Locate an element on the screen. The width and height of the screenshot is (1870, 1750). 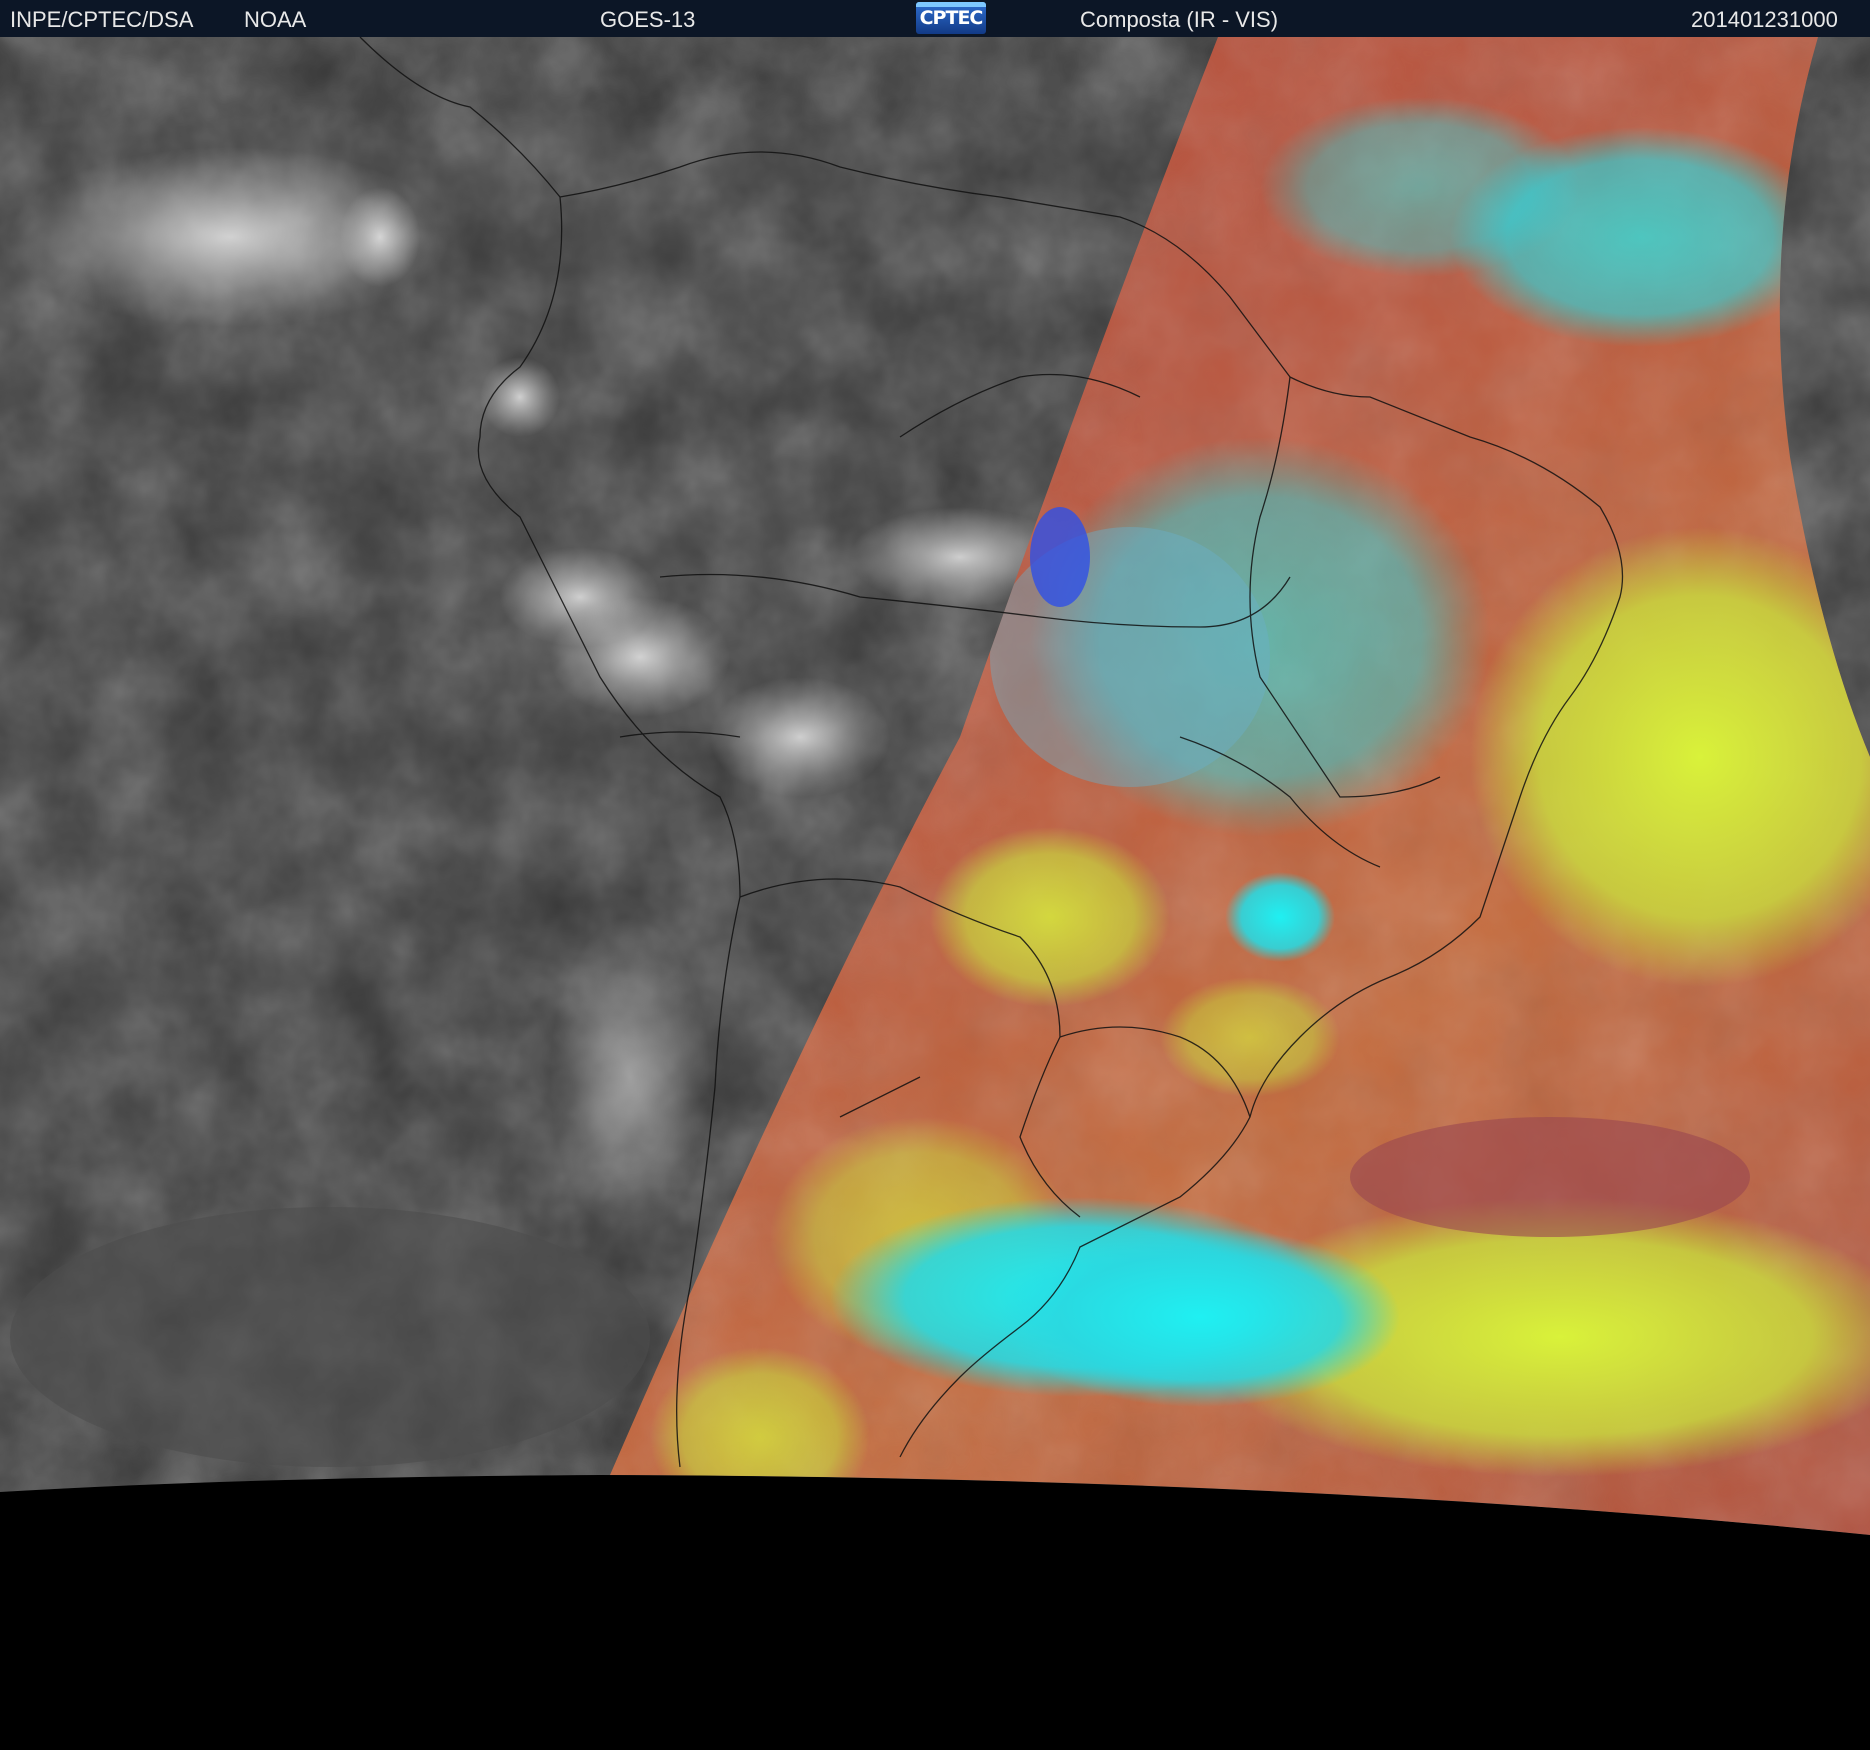
timestamp-label: 201401231000 is located at coordinates (1764, 19).